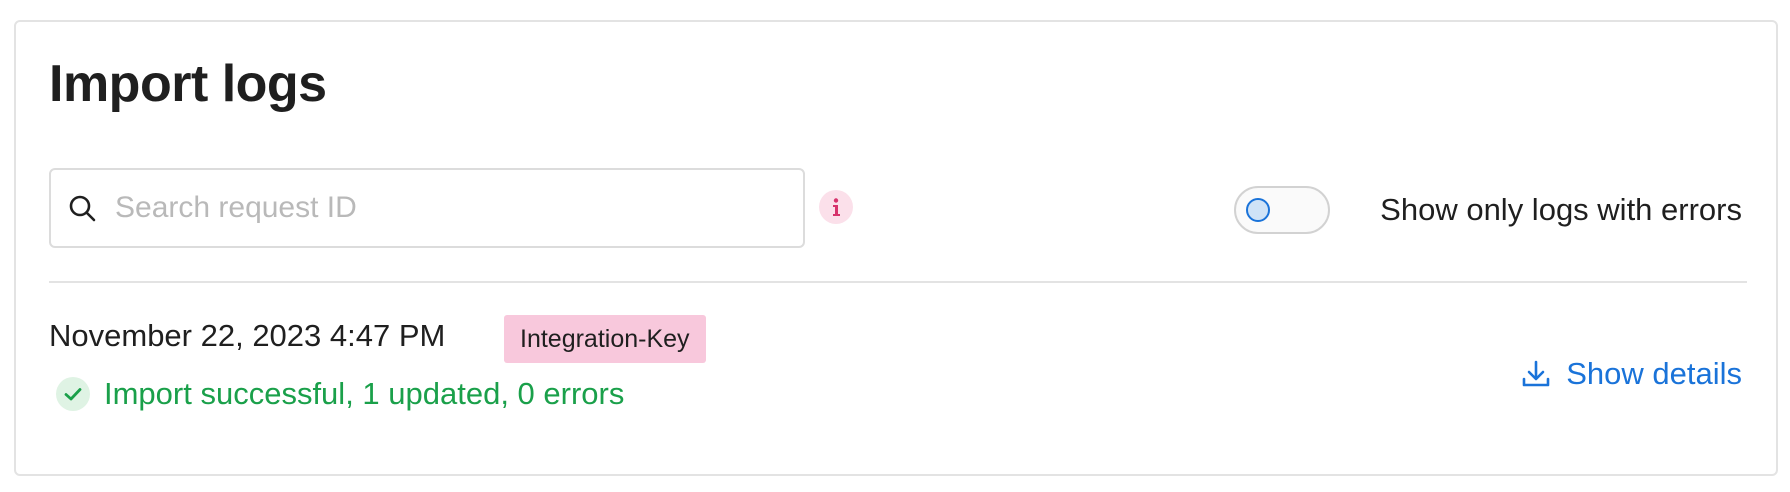 The height and width of the screenshot is (492, 1790). What do you see at coordinates (247, 335) in the screenshot?
I see `log-timestamp: November 22, 2023 4:47 PM` at bounding box center [247, 335].